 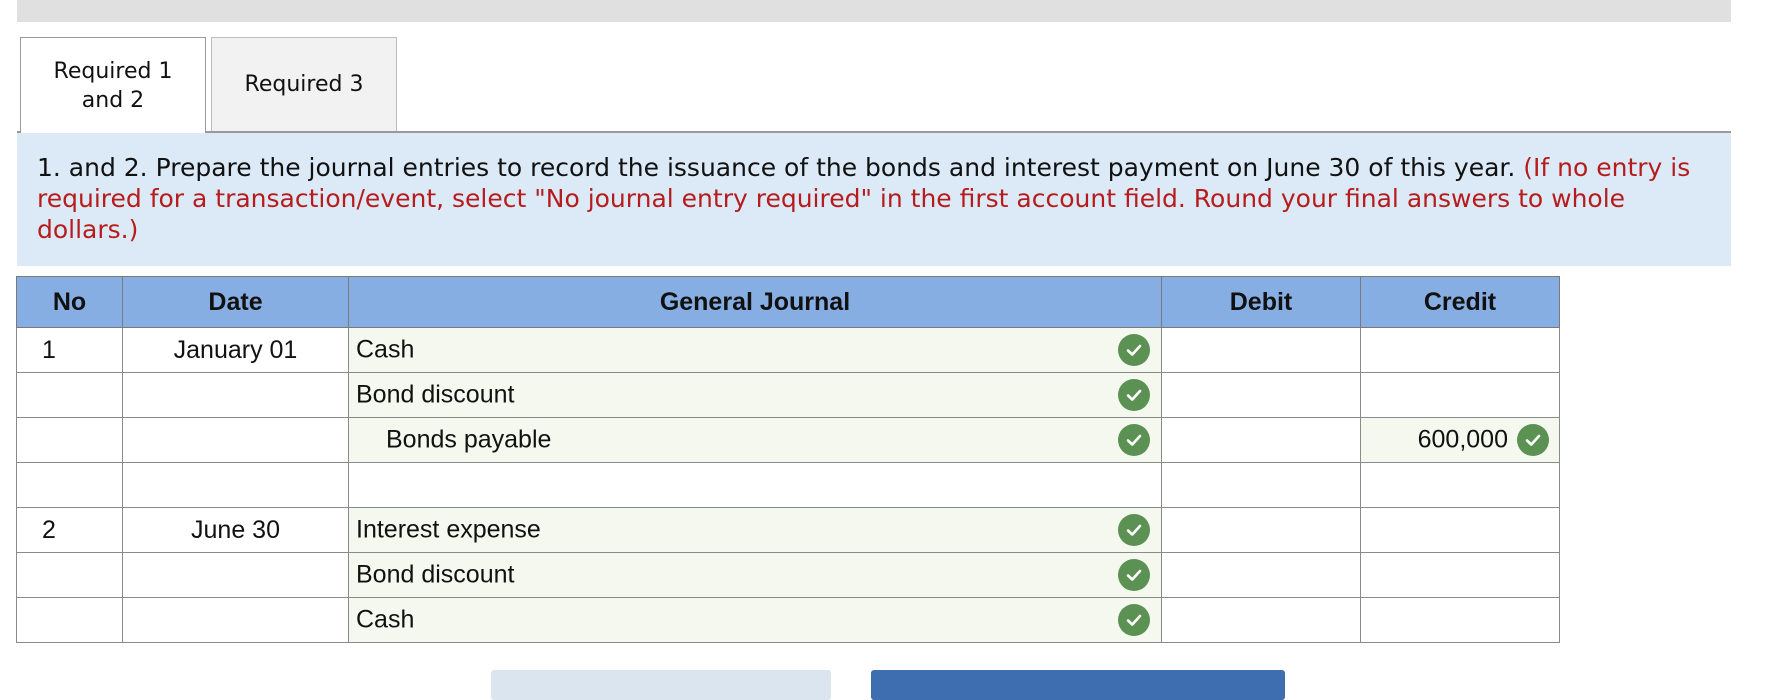 I want to click on tab-label-line1: Required 1, so click(x=113, y=71).